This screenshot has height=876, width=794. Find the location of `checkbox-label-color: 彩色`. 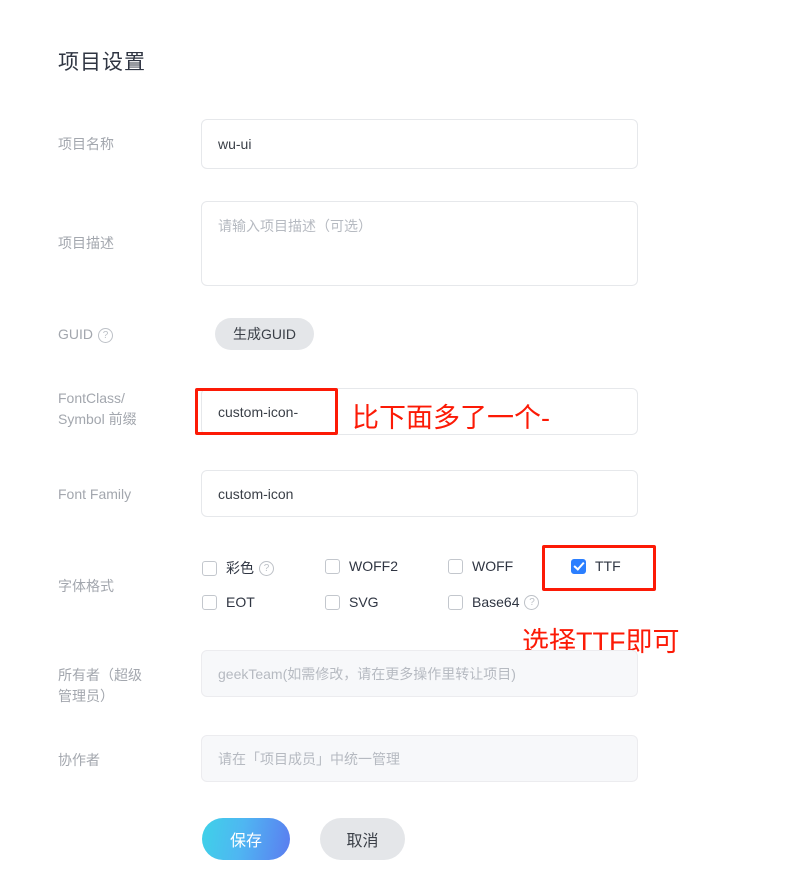

checkbox-label-color: 彩色 is located at coordinates (240, 568).